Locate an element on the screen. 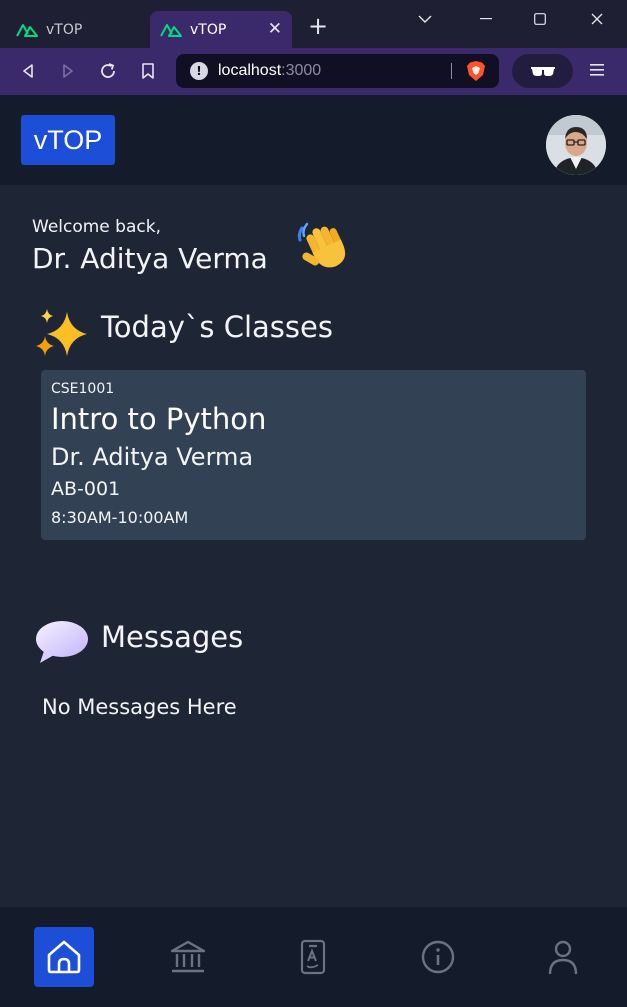 The width and height of the screenshot is (627, 1007). site-info-icon: ! is located at coordinates (199, 71).